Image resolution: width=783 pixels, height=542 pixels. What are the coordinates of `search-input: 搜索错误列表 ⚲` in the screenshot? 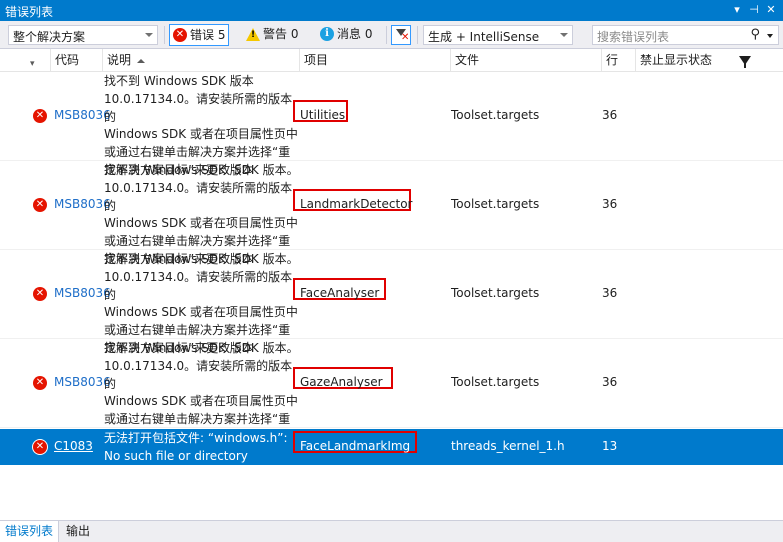 It's located at (685, 35).